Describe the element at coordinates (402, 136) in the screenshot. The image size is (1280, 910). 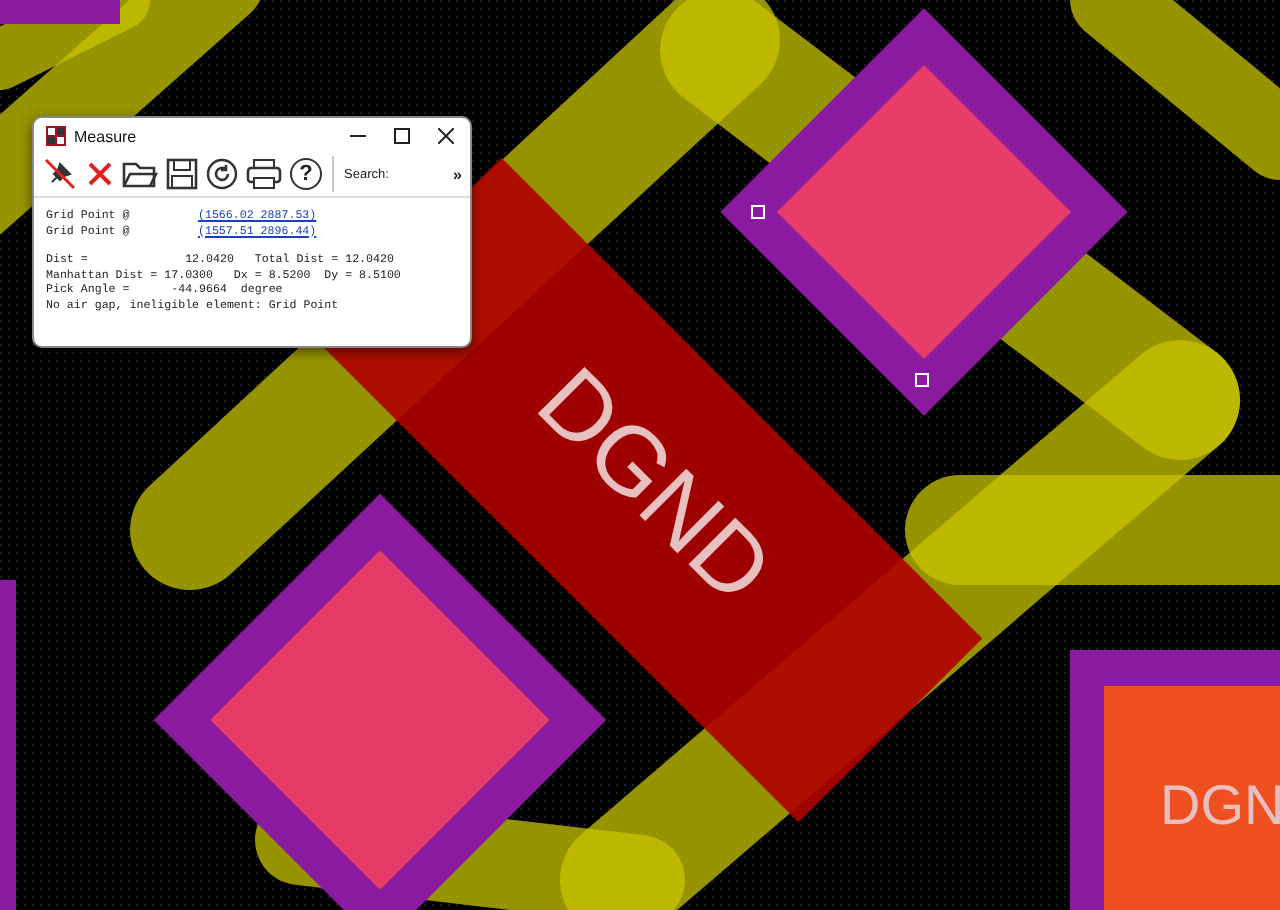
I see `maximize-icon` at that location.